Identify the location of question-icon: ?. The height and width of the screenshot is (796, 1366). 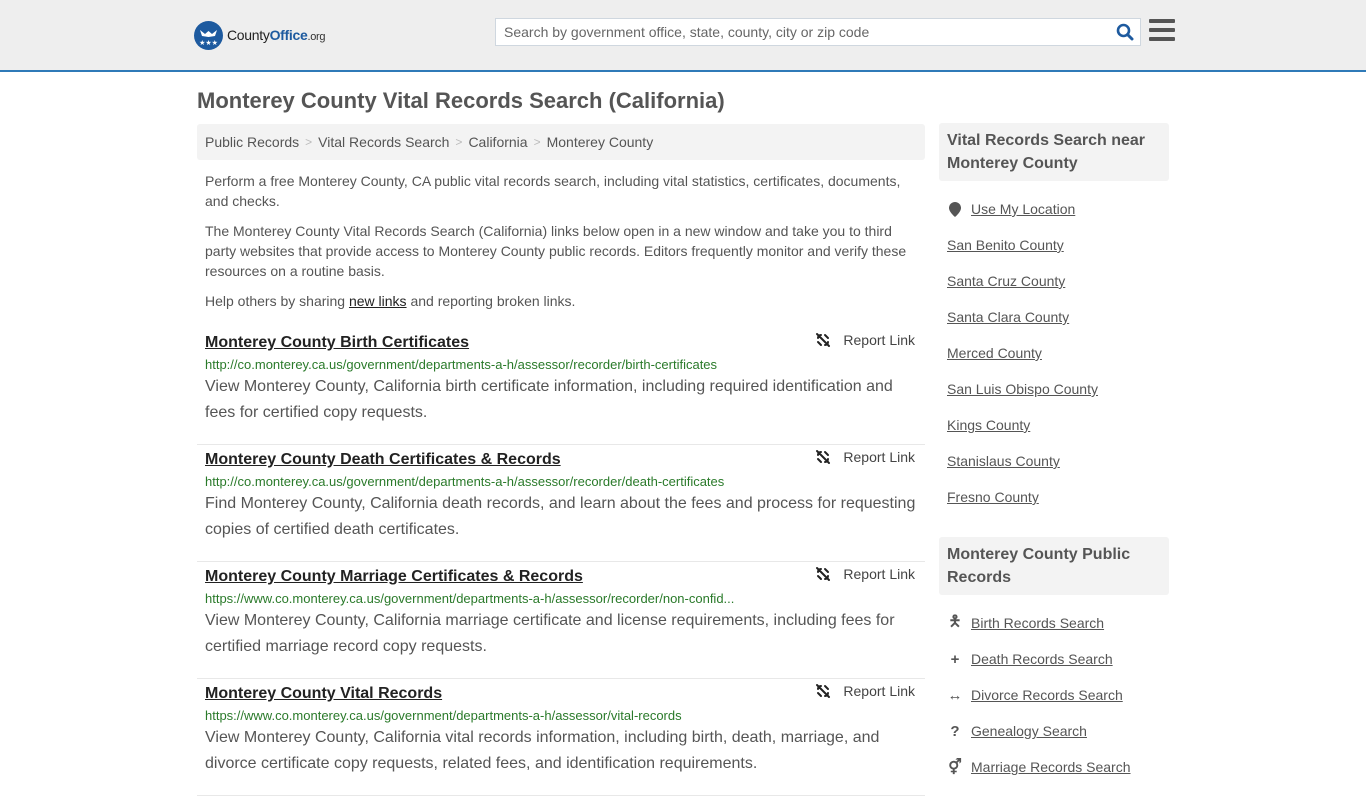
(955, 731).